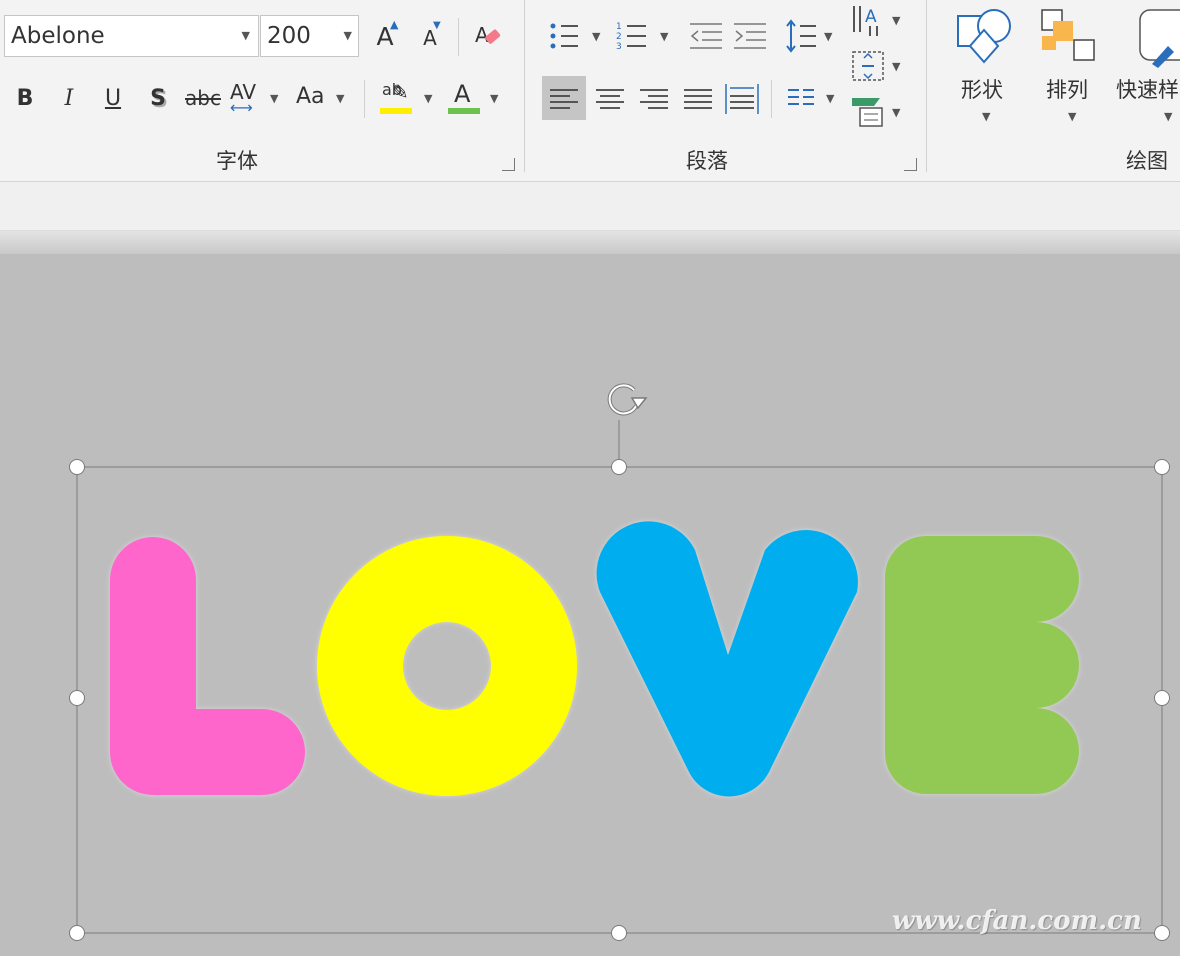  I want to click on resize-handle-top-right, so click(1162, 467).